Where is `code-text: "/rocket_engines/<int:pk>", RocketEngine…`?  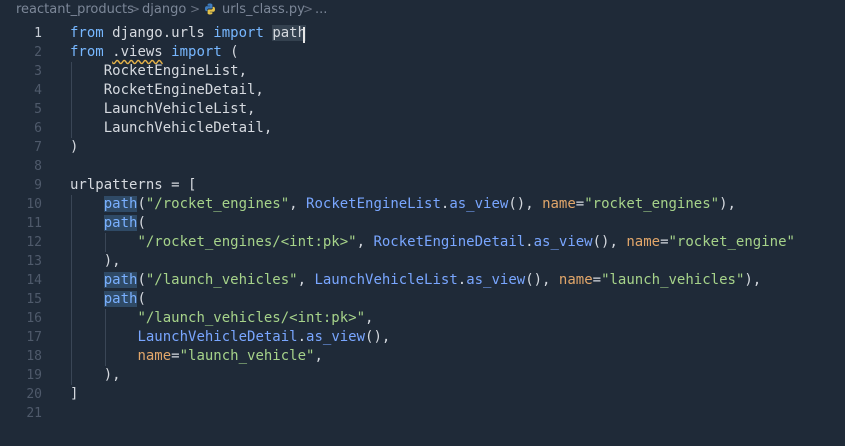 code-text: "/rocket_engines/<int:pk>", RocketEngine… is located at coordinates (432, 242).